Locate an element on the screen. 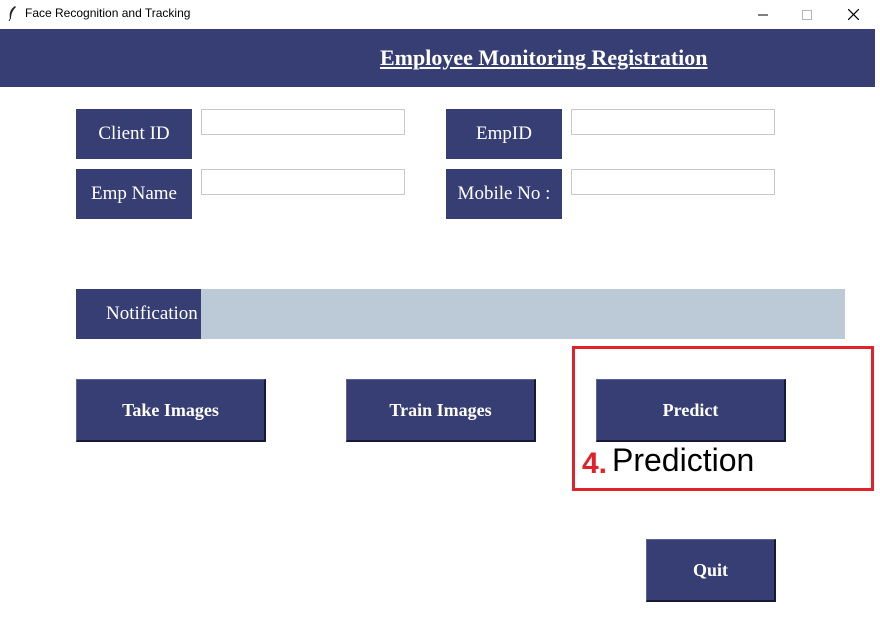 This screenshot has width=880, height=627. notification-label: Notification is located at coordinates (138, 314).